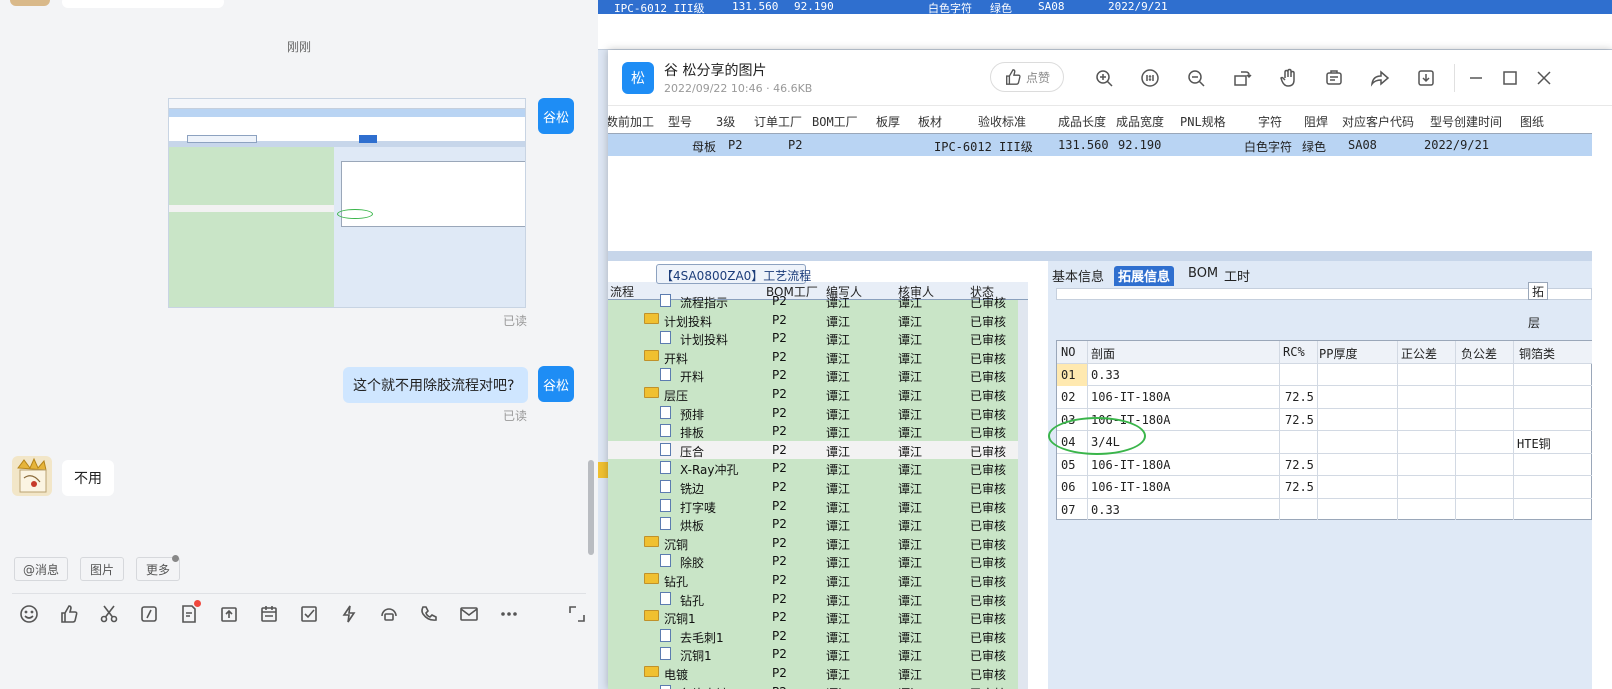 This screenshot has width=1612, height=689. I want to click on my-avatar: 谷松, so click(556, 116).